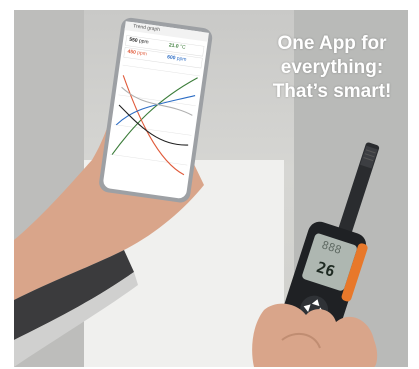  I want to click on tagline-line-1: One App for, so click(332, 43).